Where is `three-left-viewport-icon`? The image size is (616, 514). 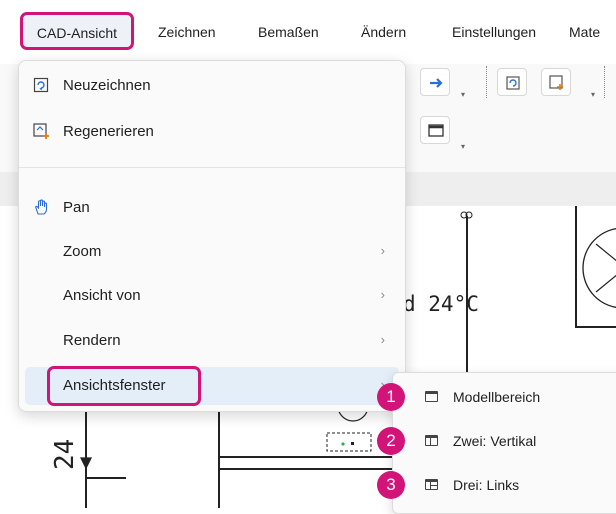 three-left-viewport-icon is located at coordinates (431, 484).